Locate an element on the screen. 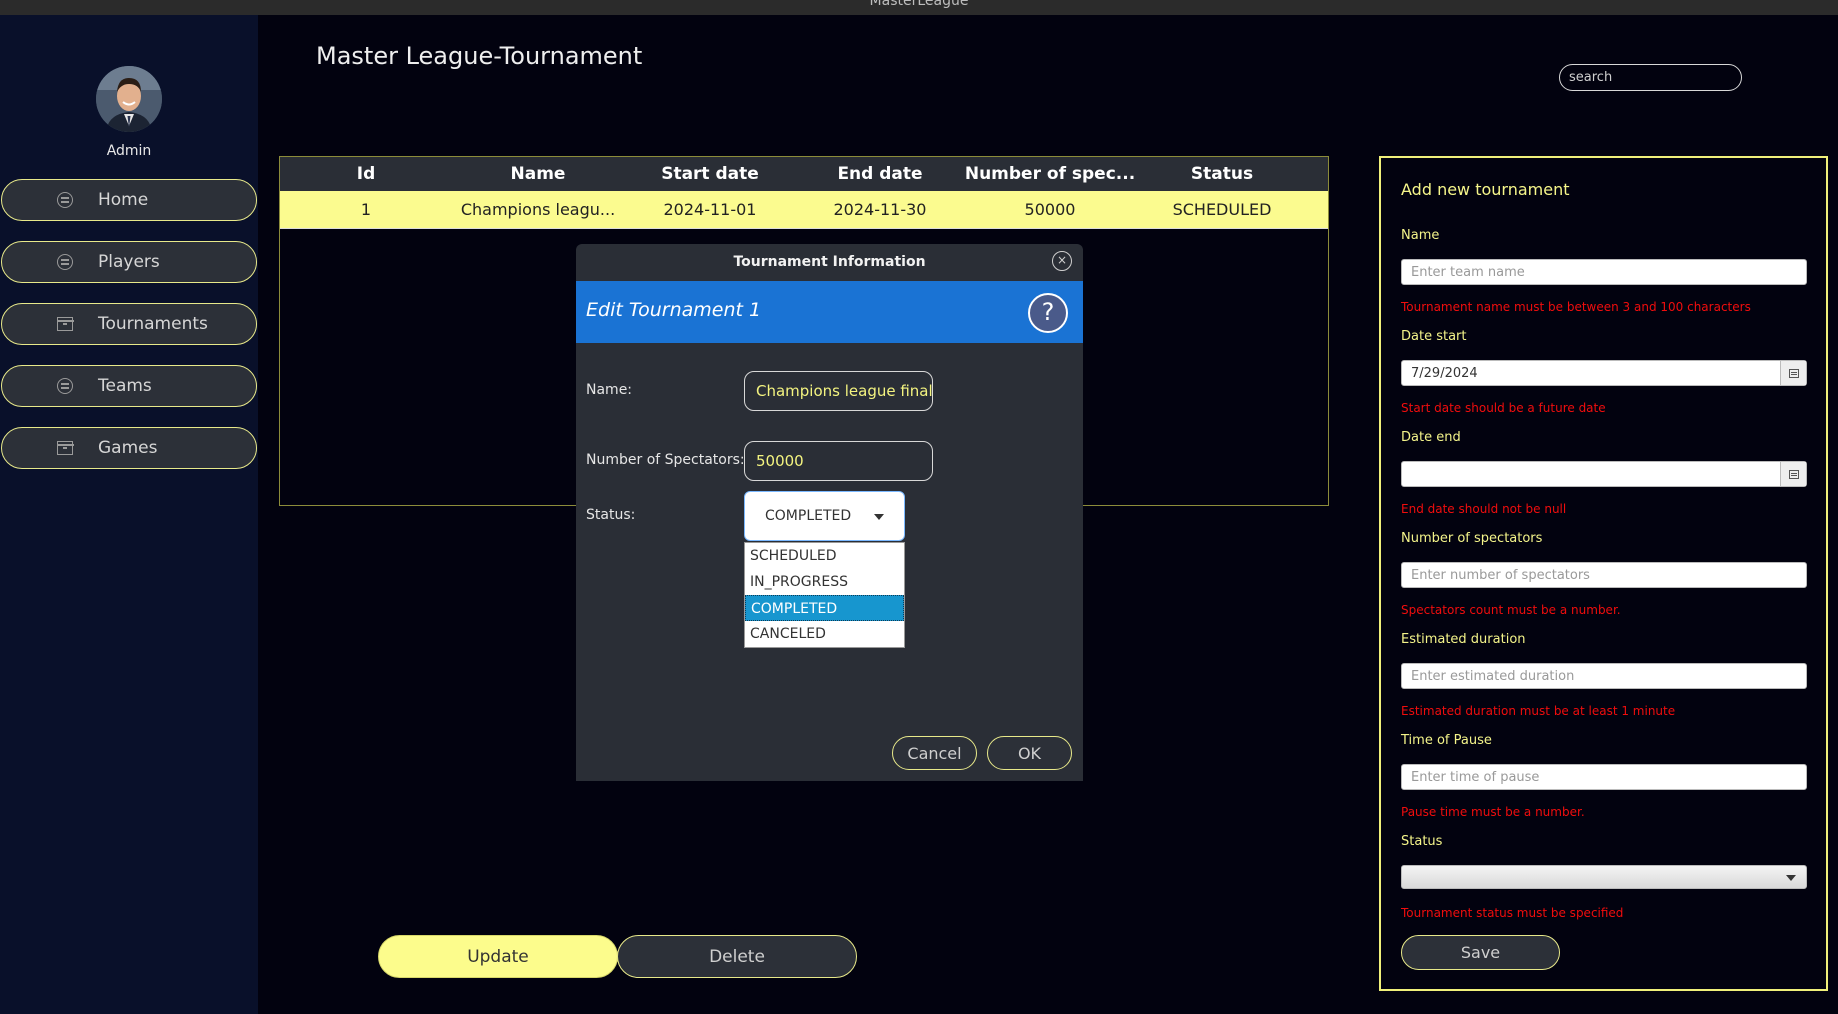  status-option-canceled: CANCELED is located at coordinates (824, 634).